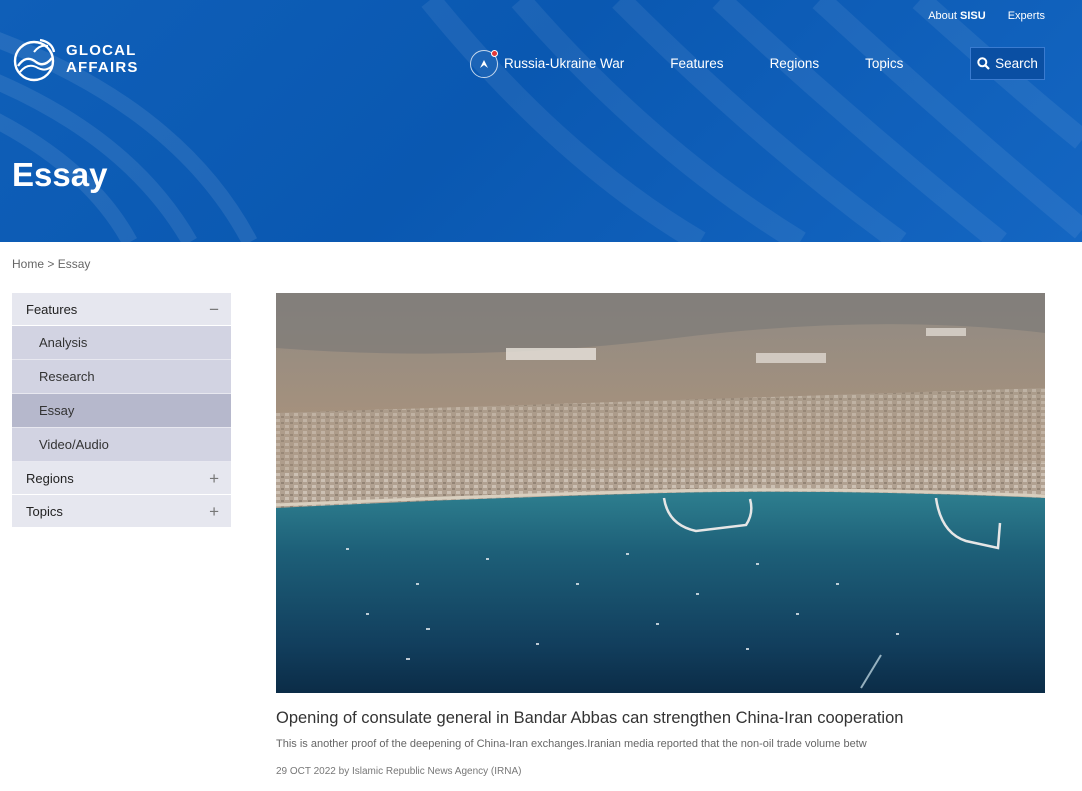  I want to click on collapse-icon: −, so click(214, 309).